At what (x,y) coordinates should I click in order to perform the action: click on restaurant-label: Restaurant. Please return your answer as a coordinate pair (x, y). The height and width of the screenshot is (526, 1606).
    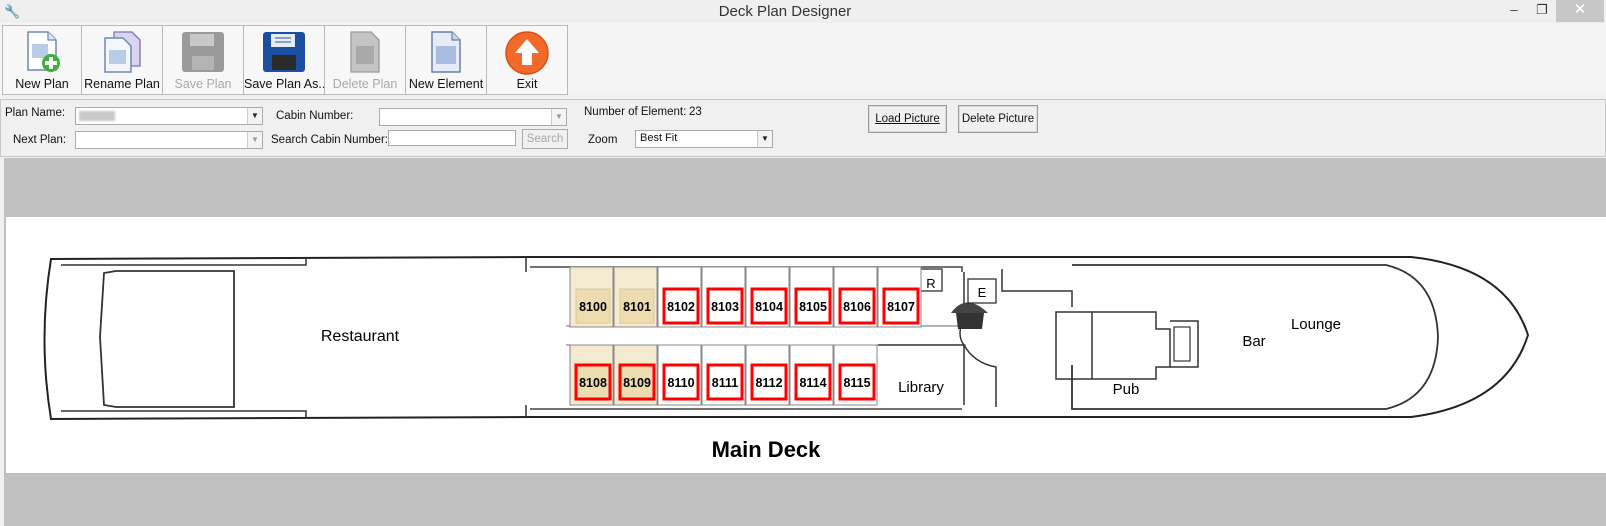
    Looking at the image, I should click on (360, 336).